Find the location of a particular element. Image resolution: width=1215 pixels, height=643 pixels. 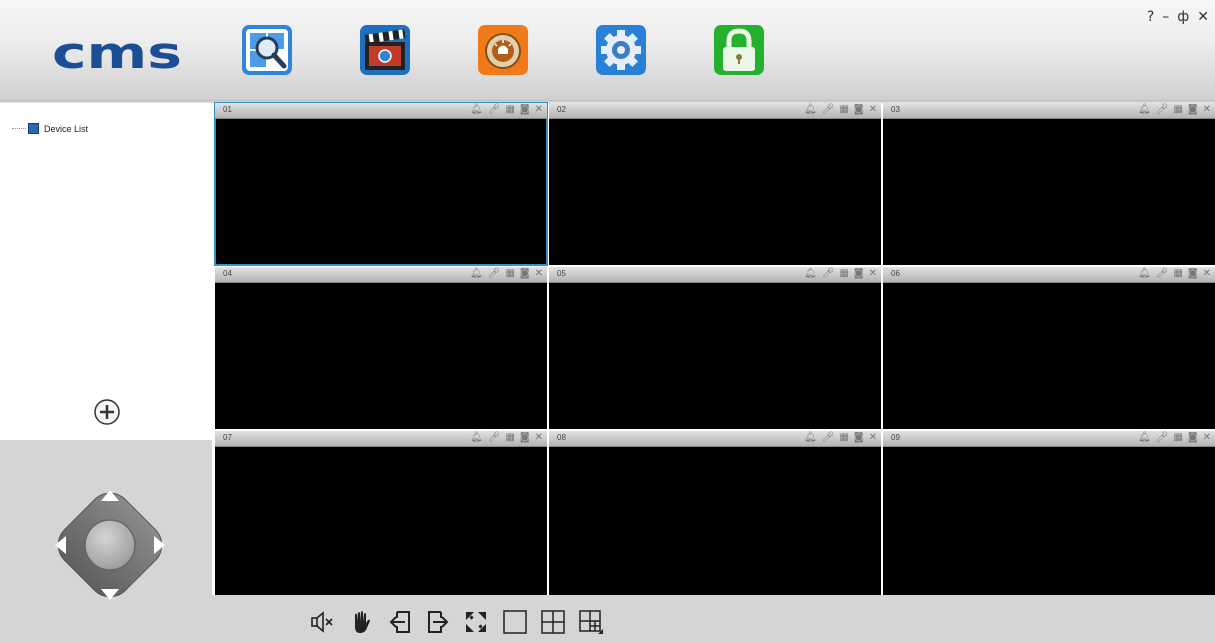

single-view-icon is located at coordinates (515, 622).